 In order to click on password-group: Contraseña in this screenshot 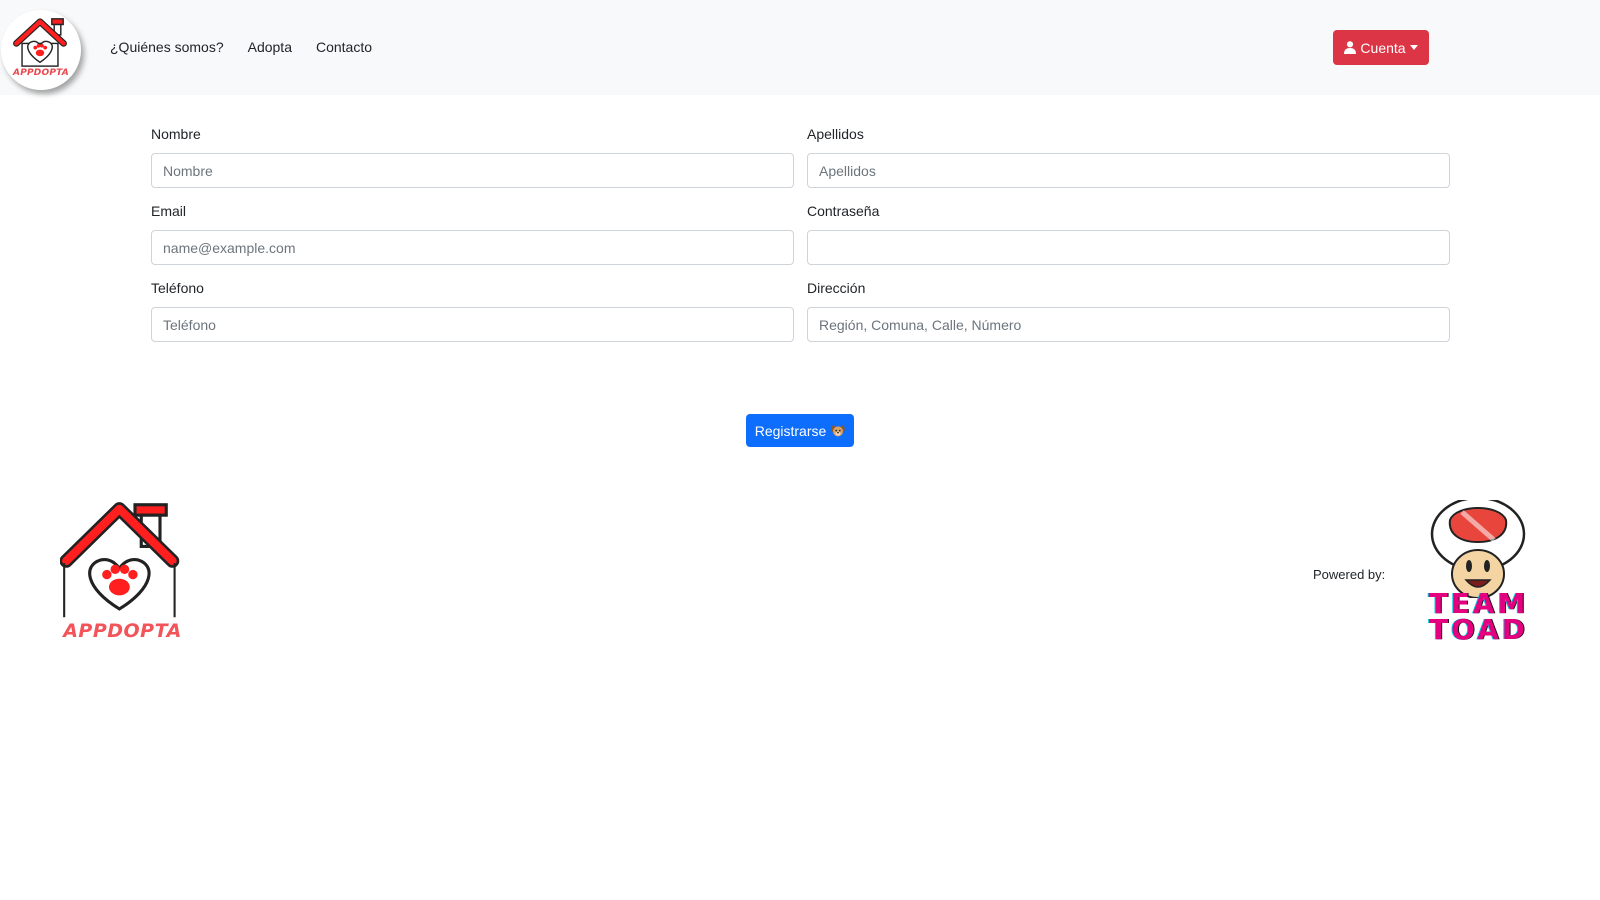, I will do `click(1128, 234)`.